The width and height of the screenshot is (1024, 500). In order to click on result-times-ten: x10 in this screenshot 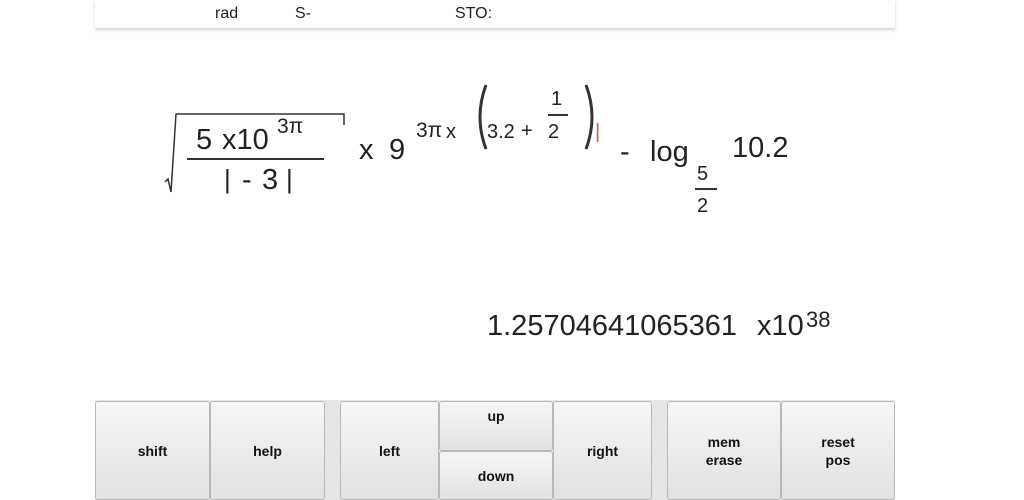, I will do `click(780, 326)`.